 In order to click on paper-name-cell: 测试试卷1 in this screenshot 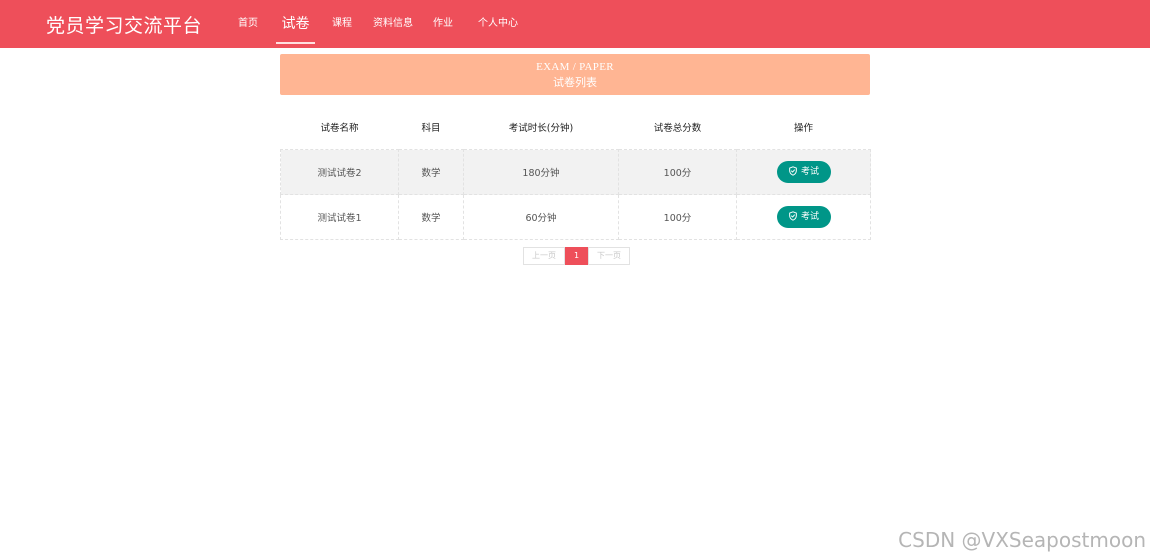, I will do `click(339, 217)`.